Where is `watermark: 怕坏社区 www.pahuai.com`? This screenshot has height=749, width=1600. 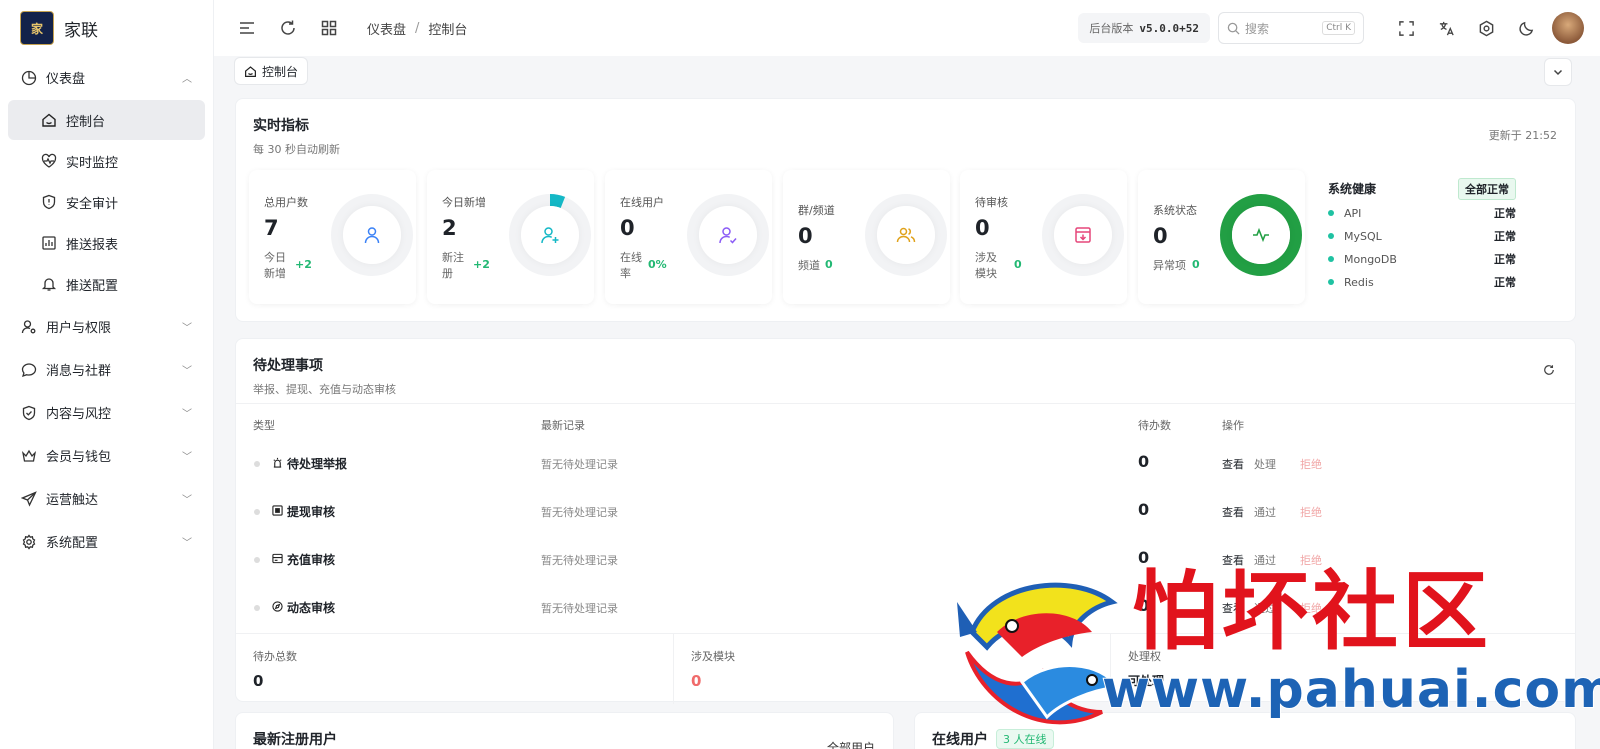
watermark: 怕坏社区 www.pahuai.com is located at coordinates (1275, 654).